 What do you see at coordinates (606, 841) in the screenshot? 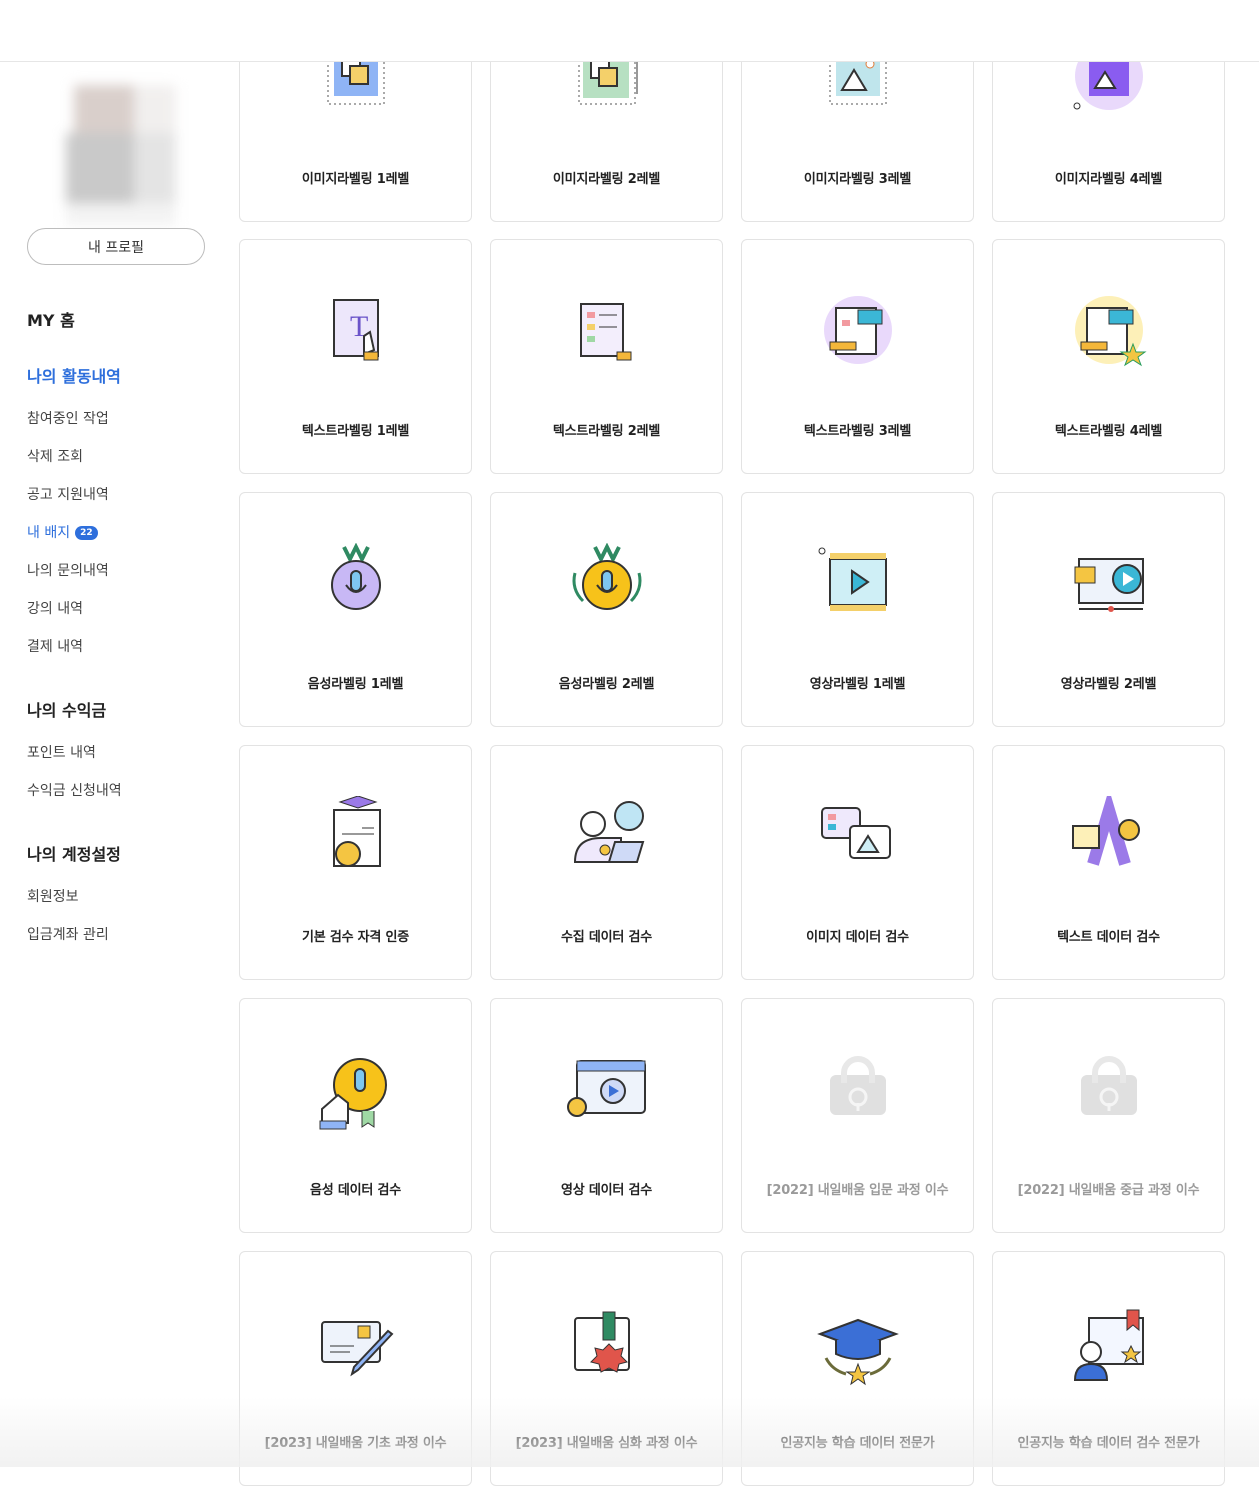
I see `collect-inspect-icon` at bounding box center [606, 841].